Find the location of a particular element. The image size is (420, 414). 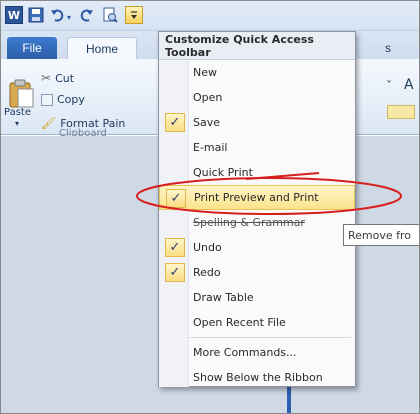

highlight-color-icon is located at coordinates (401, 112).